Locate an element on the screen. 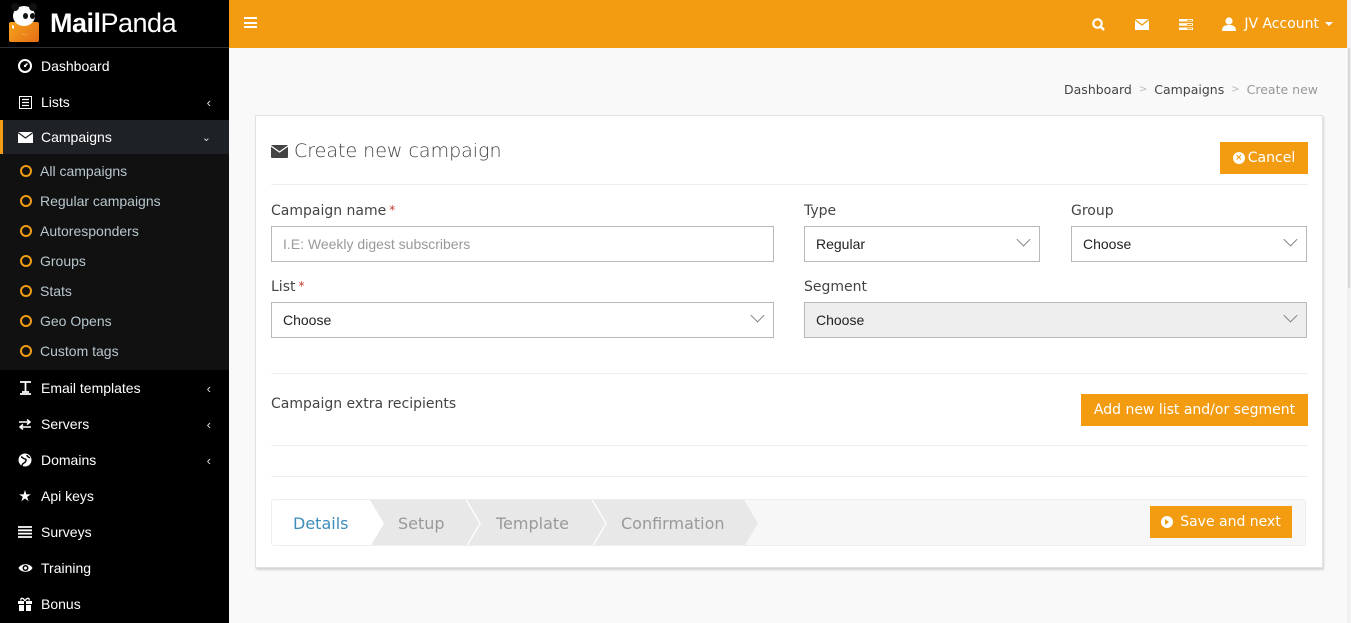 The width and height of the screenshot is (1351, 623). group-label: Group is located at coordinates (1092, 211).